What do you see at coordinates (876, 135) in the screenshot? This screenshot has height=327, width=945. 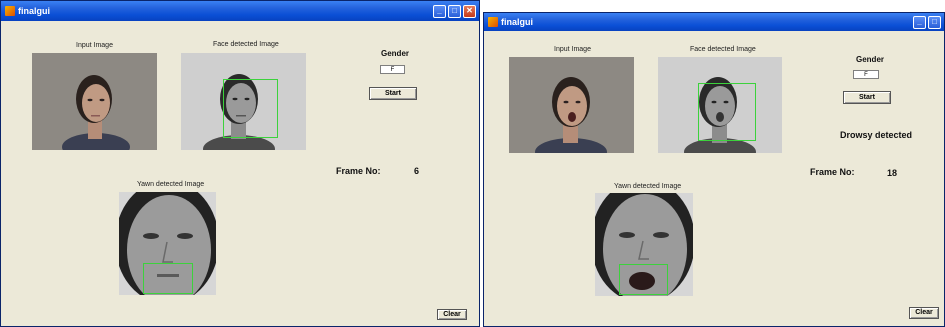 I see `status-text: Drowsy detected` at bounding box center [876, 135].